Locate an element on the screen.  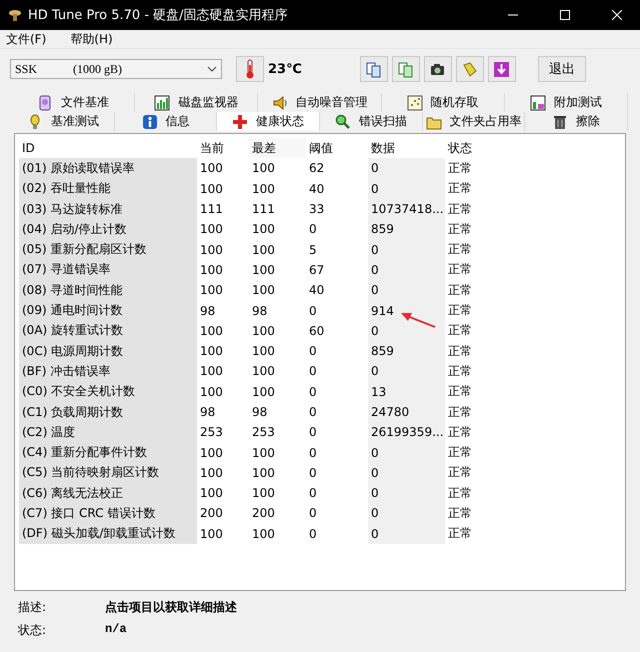
chart-icon is located at coordinates (538, 102).